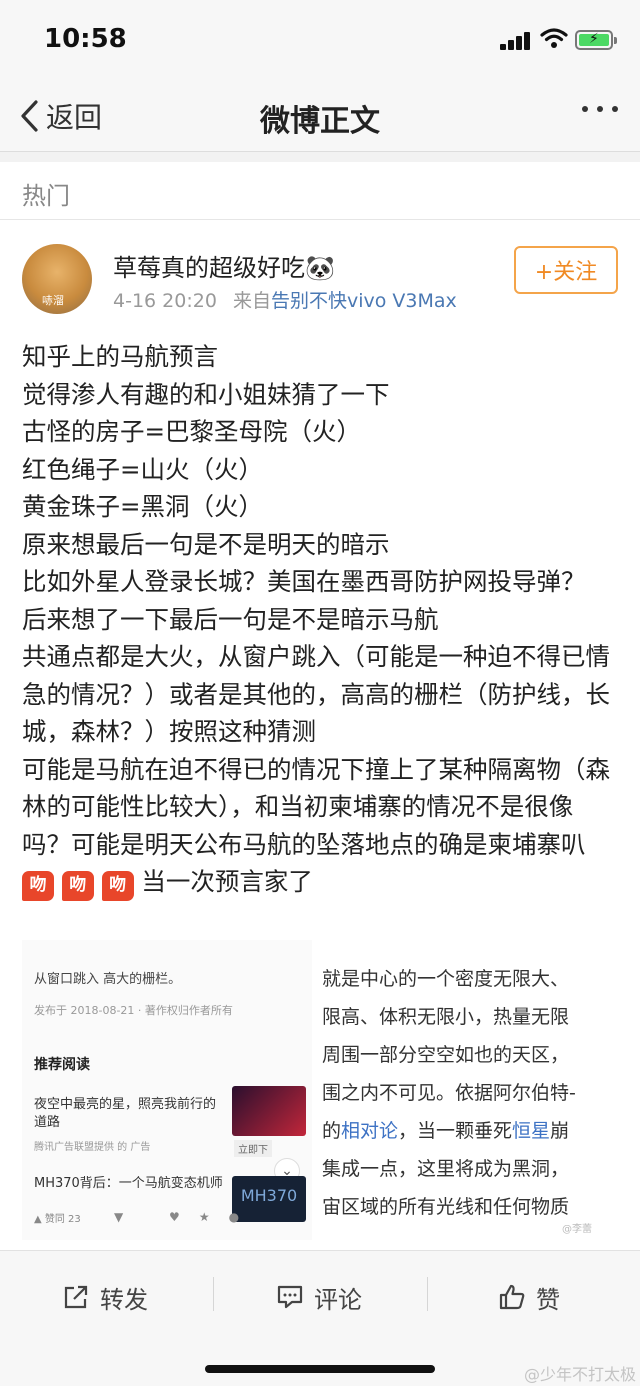  Describe the element at coordinates (529, 1297) in the screenshot. I see `like-button: 赞` at that location.